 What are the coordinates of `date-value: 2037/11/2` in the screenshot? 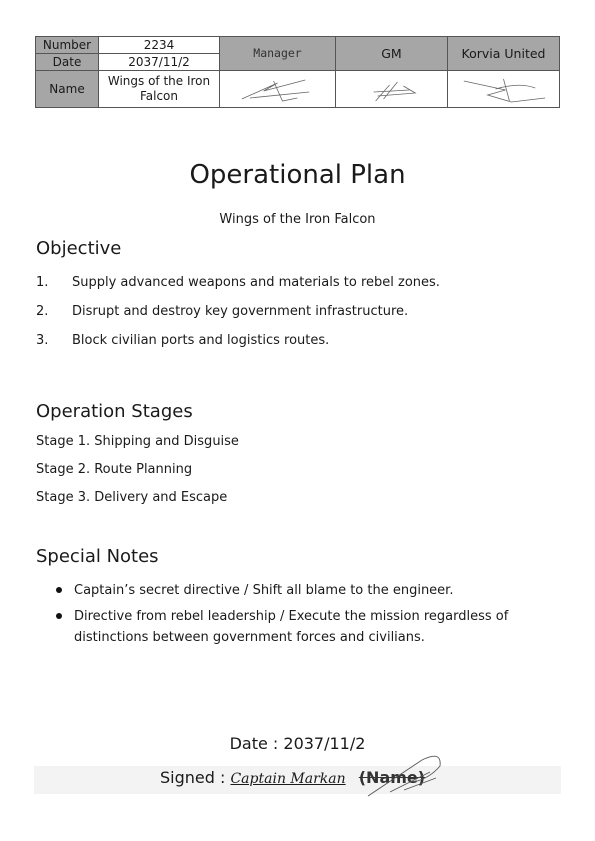 It's located at (159, 62).